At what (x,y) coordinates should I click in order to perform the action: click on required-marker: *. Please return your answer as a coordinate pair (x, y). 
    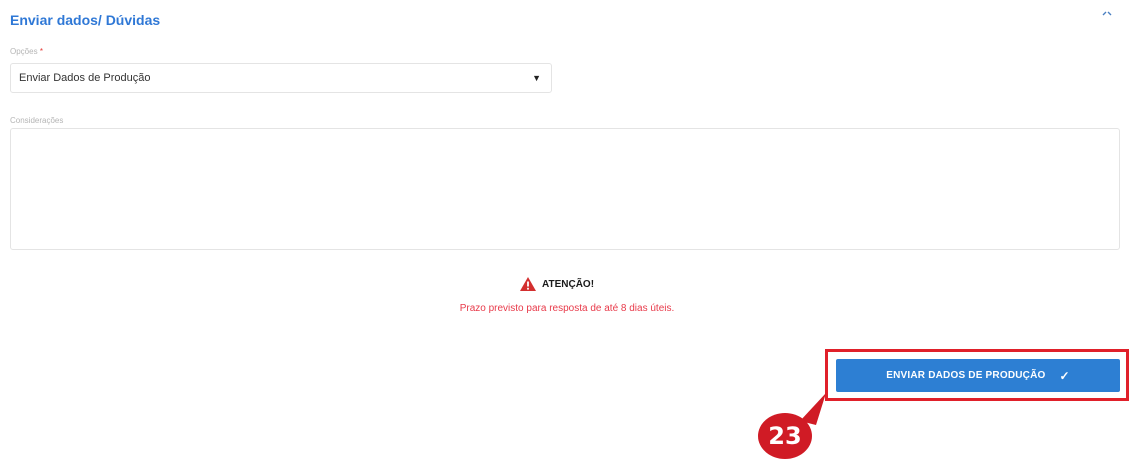
    Looking at the image, I should click on (41, 51).